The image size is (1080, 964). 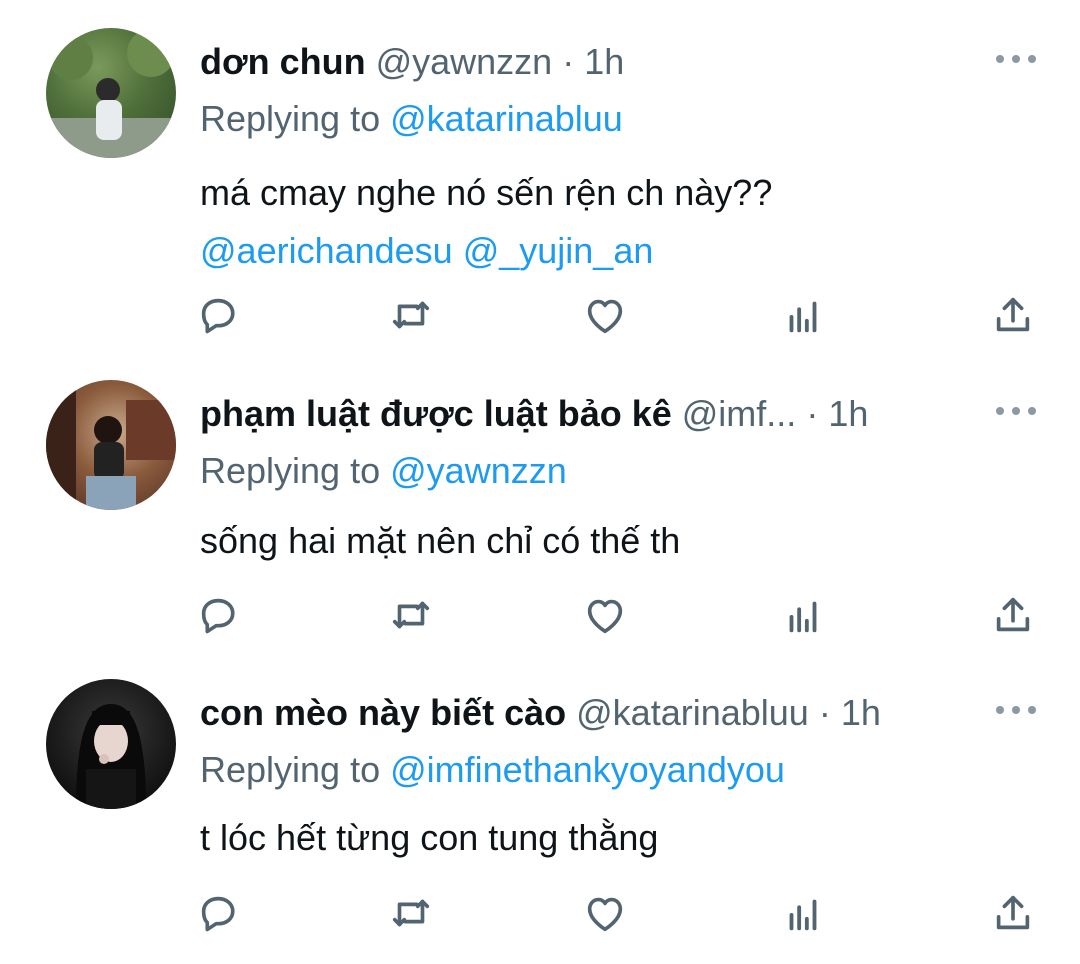 I want to click on mention-links: @aerichandesu @_yujin_an, so click(x=610, y=251).